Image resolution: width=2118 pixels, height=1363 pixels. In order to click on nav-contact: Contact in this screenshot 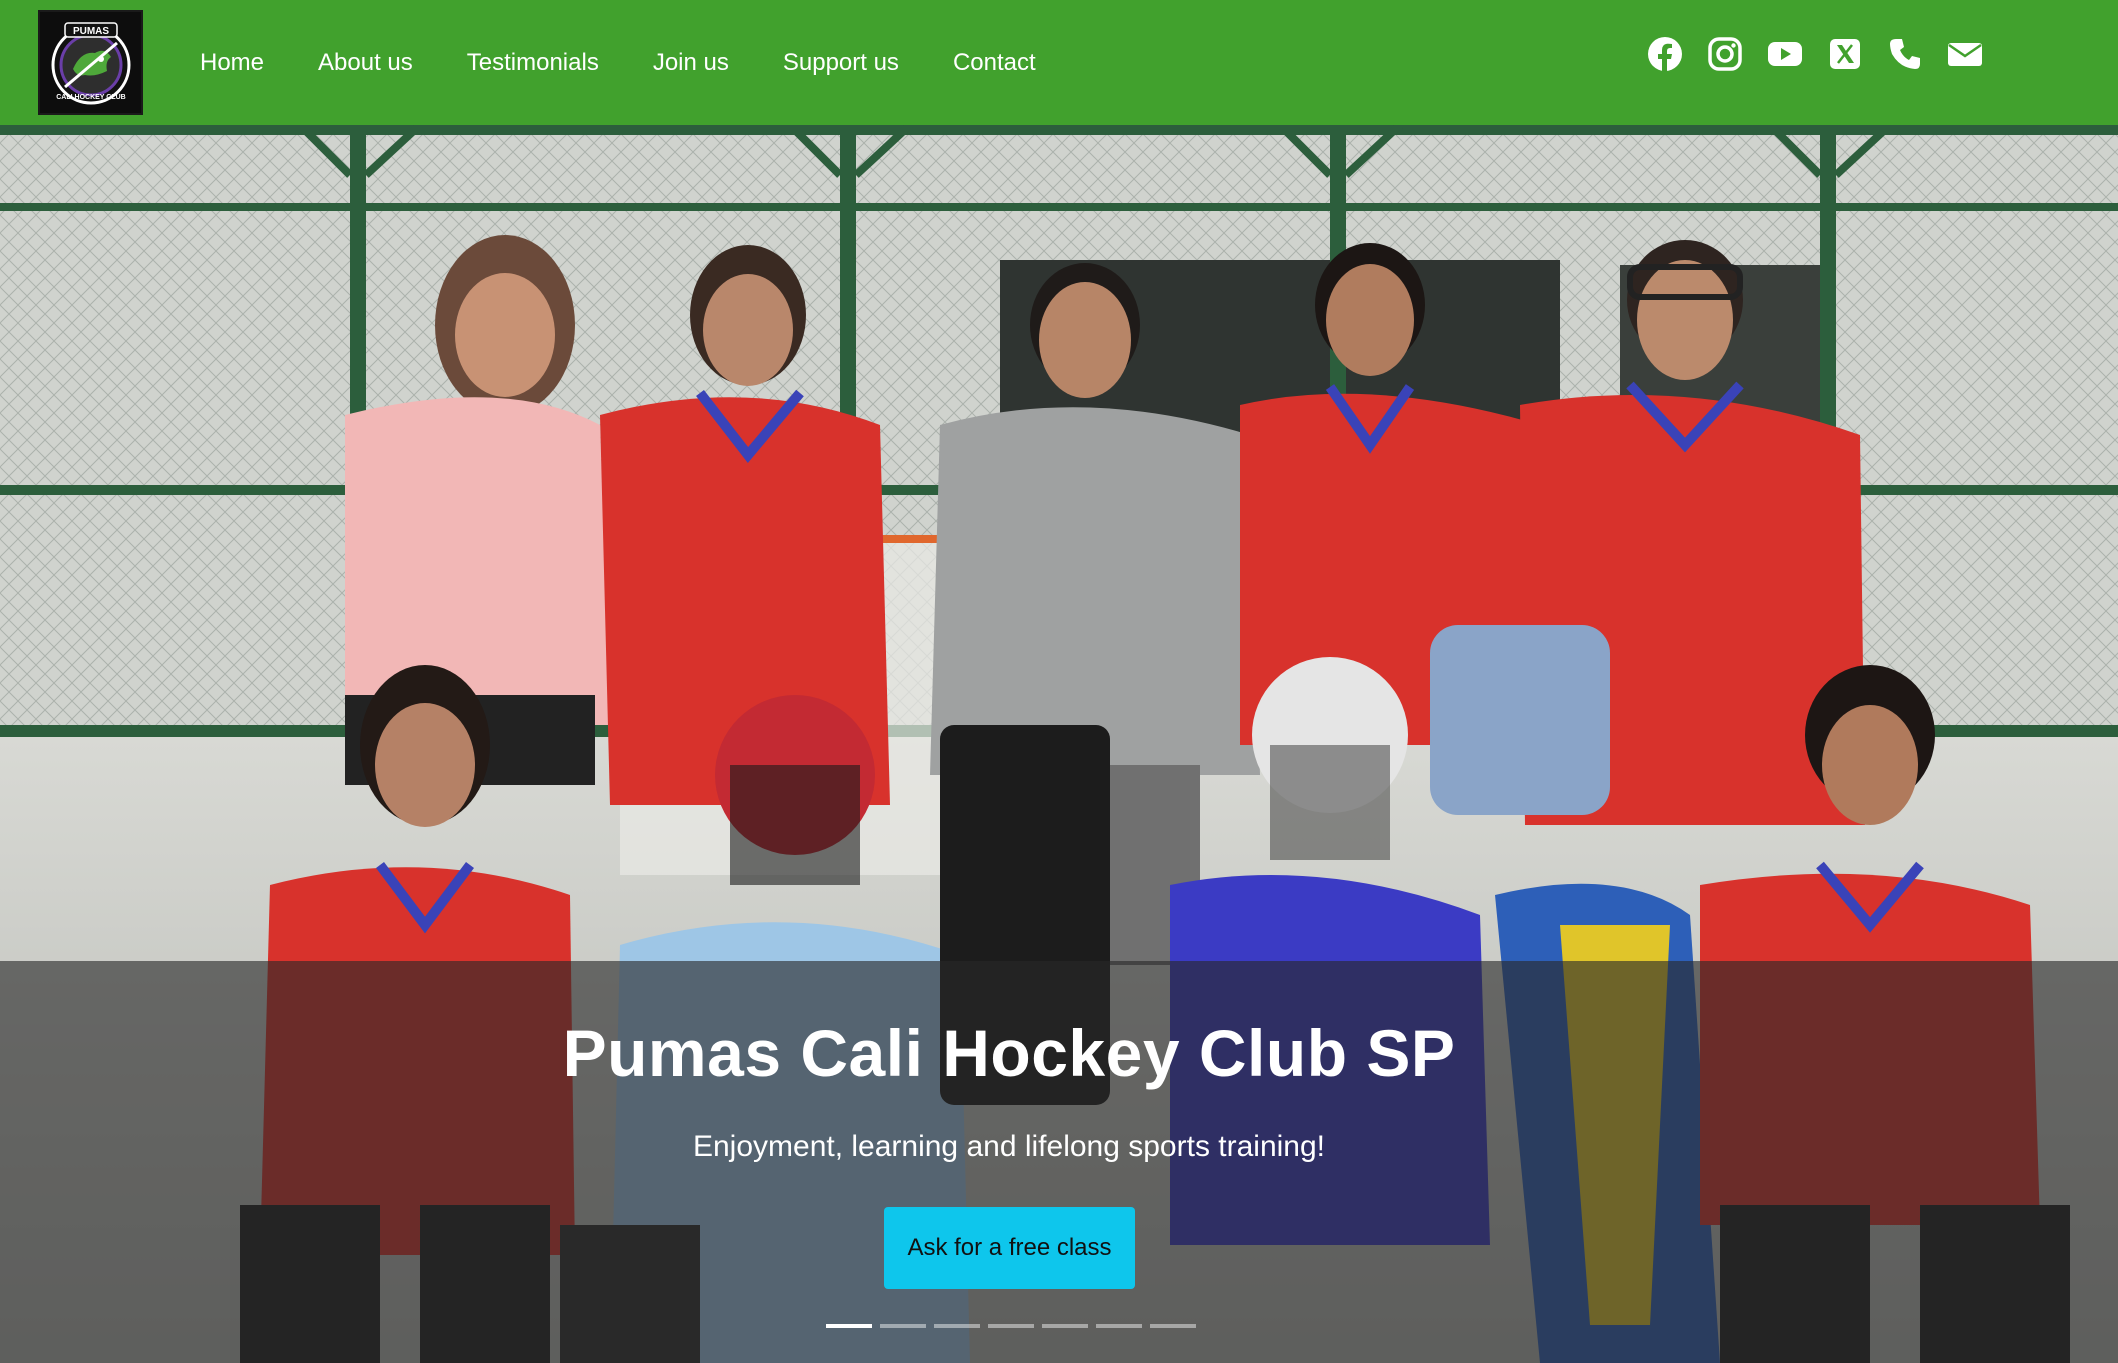, I will do `click(994, 62)`.